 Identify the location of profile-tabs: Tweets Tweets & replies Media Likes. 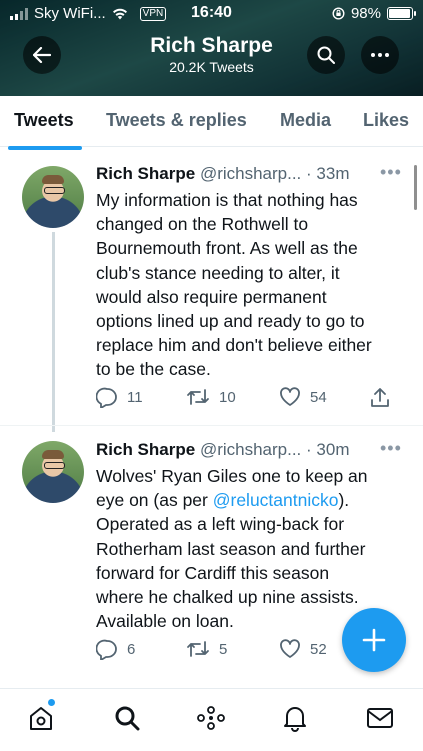
(211, 121).